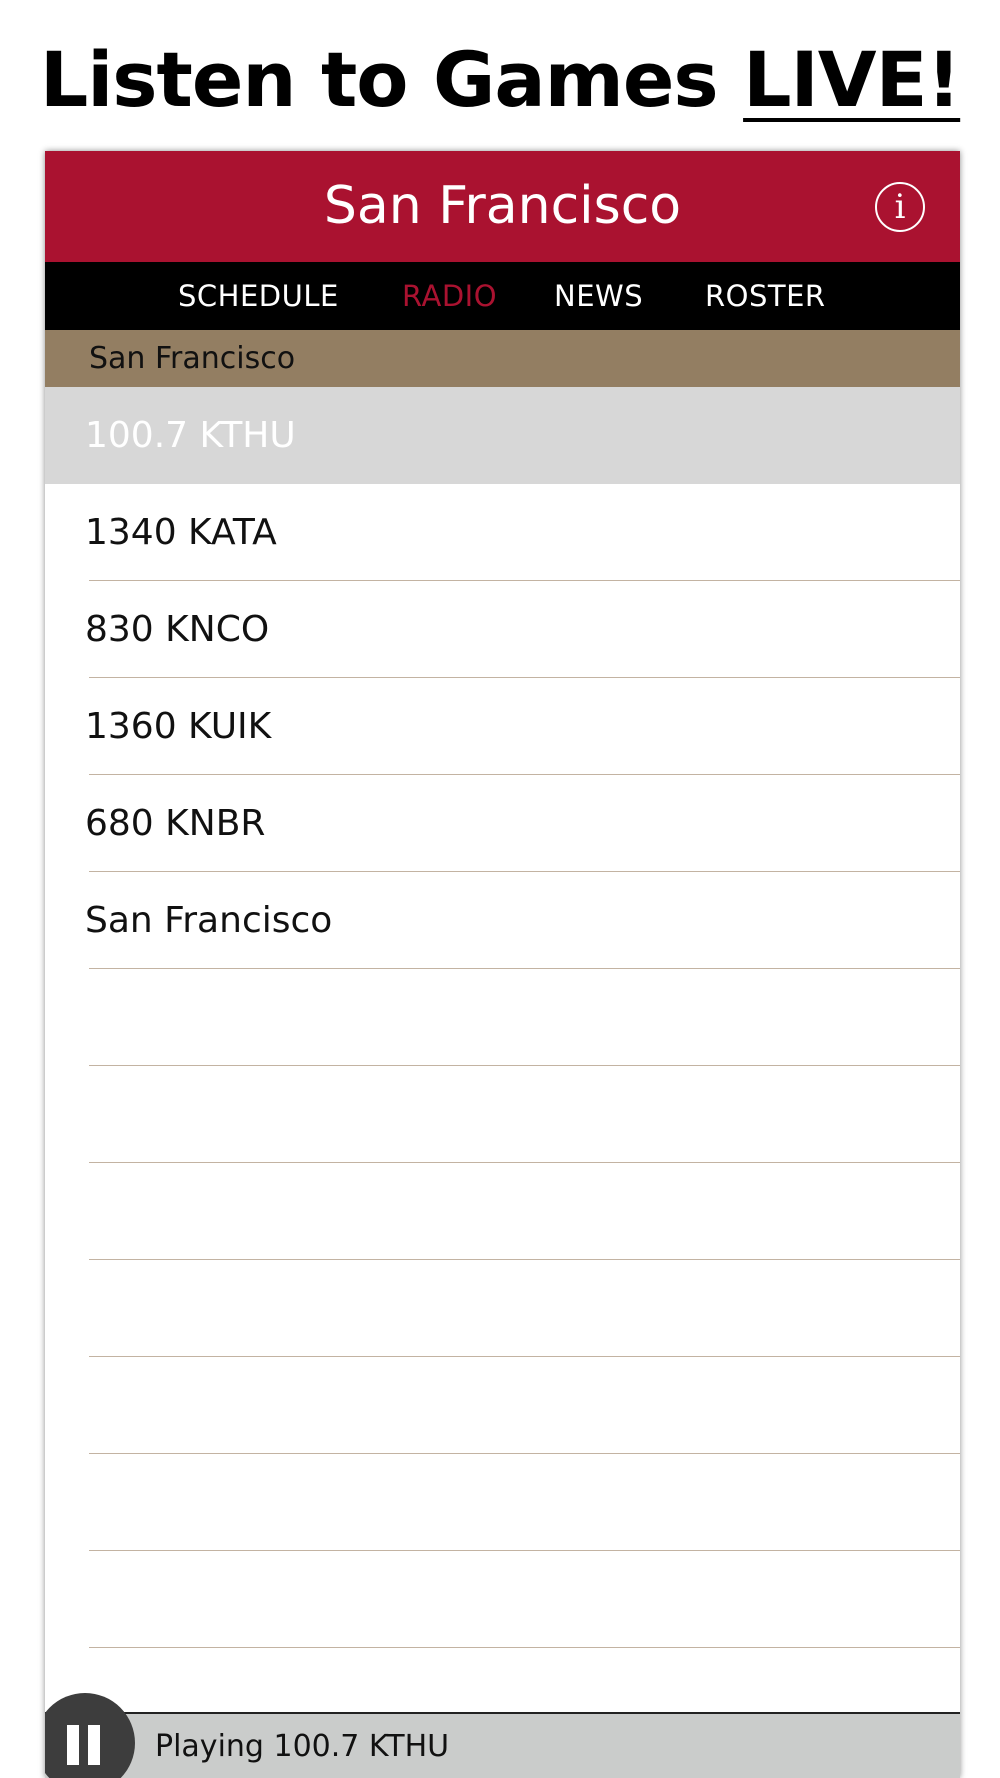 The width and height of the screenshot is (1000, 1778). I want to click on station-label: San Francisco, so click(209, 920).